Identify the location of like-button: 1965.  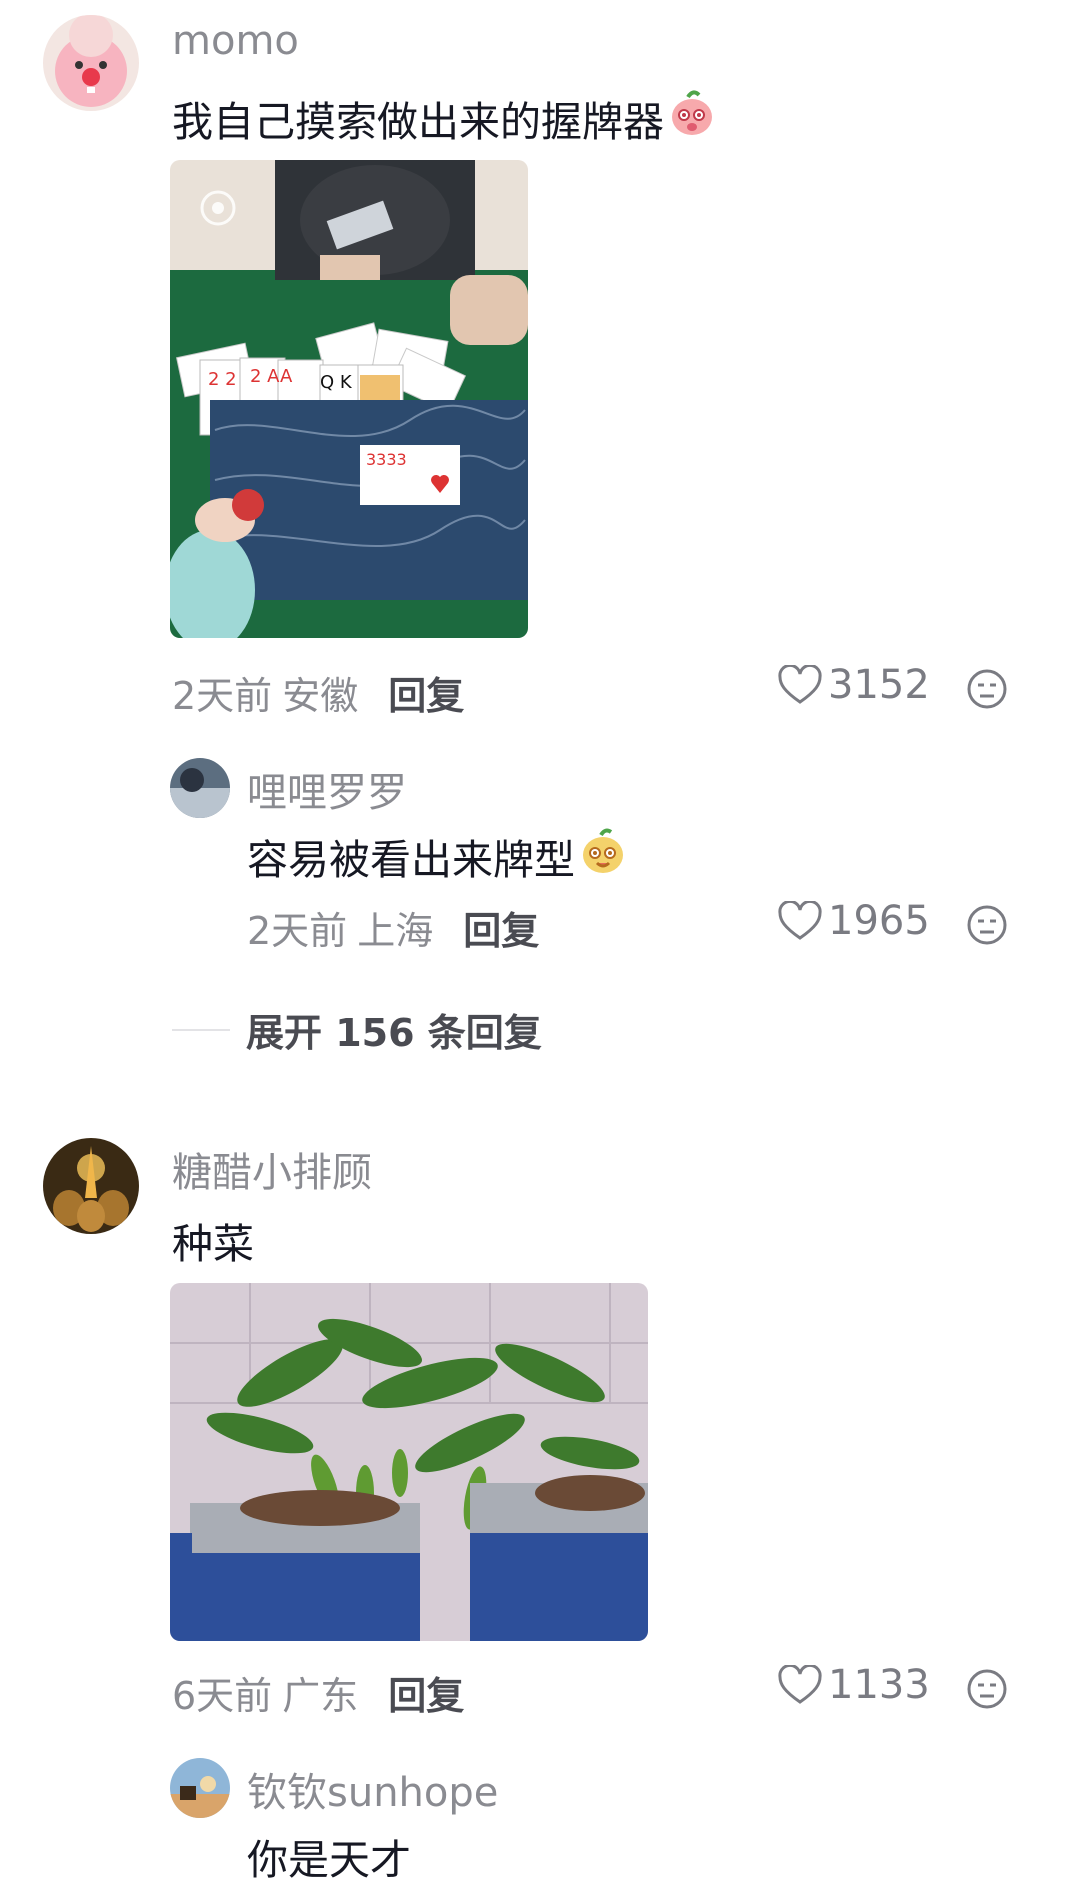
(854, 921).